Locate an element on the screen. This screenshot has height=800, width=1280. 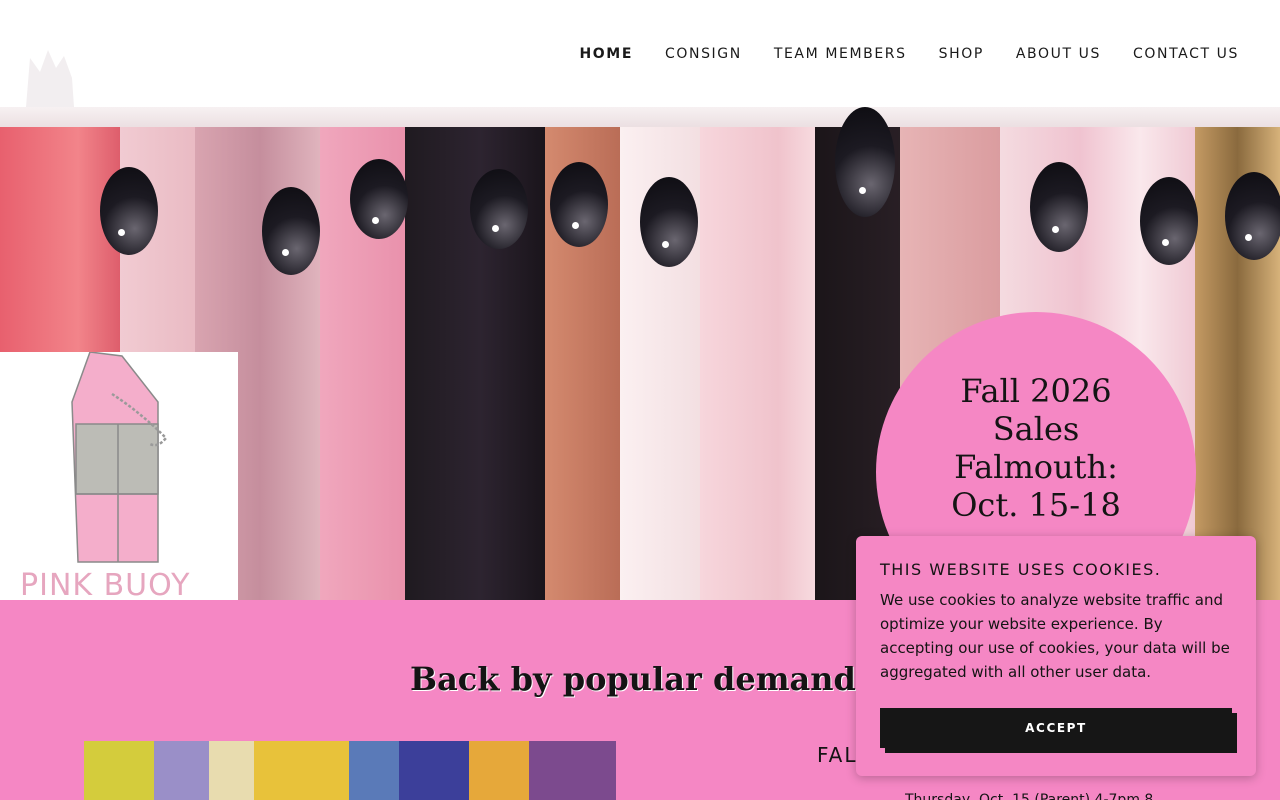
cookie-title: THIS WEBSITE USES COOKIES. is located at coordinates (1021, 569).